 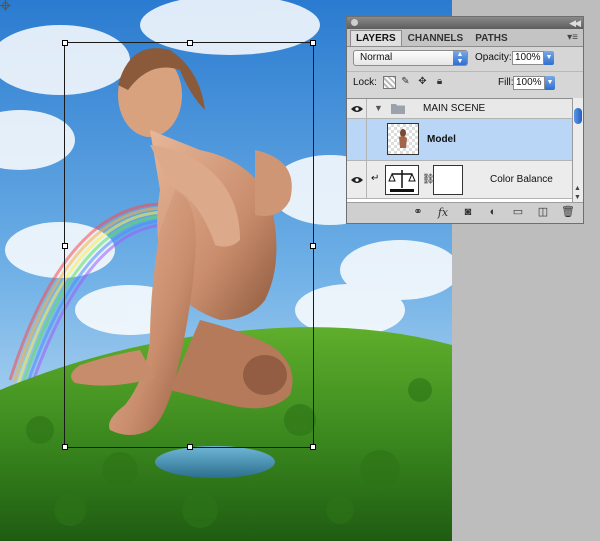 What do you see at coordinates (543, 212) in the screenshot?
I see `new-layer-icon: ◫` at bounding box center [543, 212].